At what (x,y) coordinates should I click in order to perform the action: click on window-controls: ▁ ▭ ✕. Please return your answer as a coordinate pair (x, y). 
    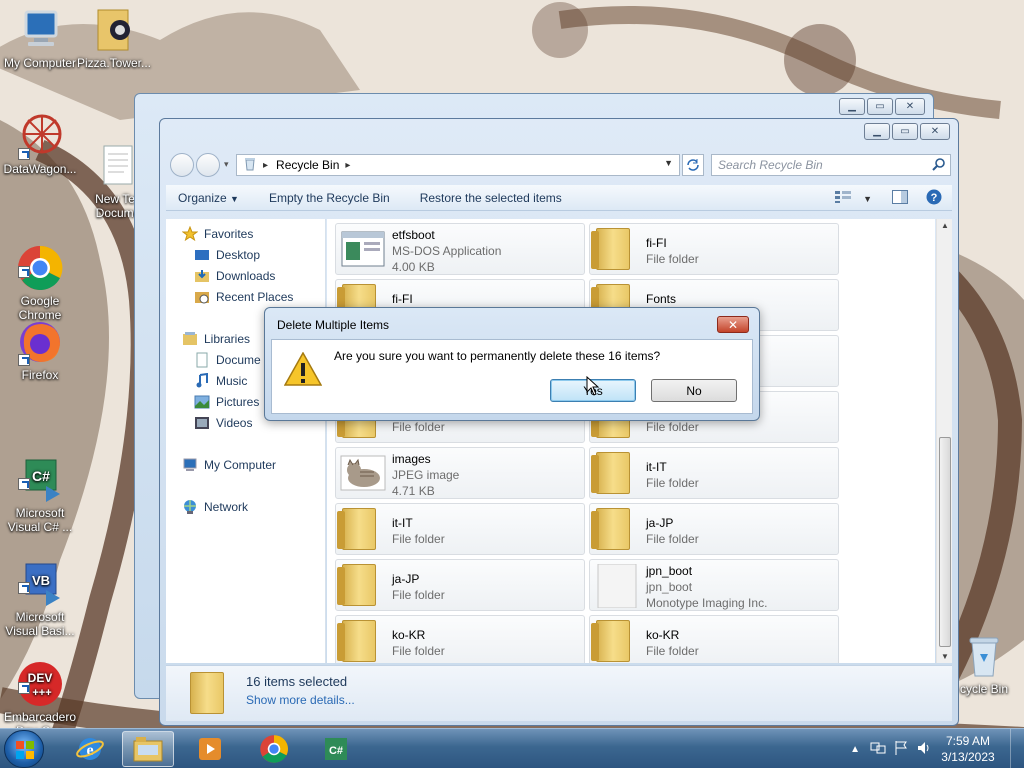
    Looking at the image, I should click on (907, 131).